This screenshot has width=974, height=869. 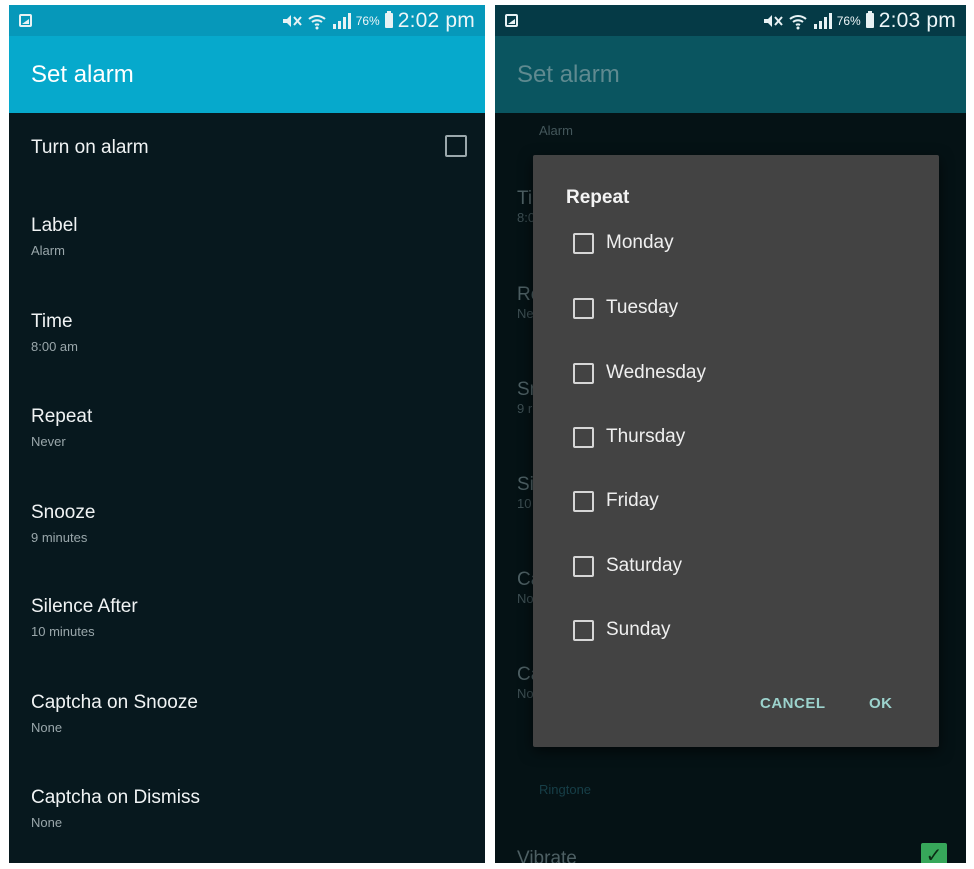 I want to click on option-thursday: Thursday, so click(x=629, y=437).